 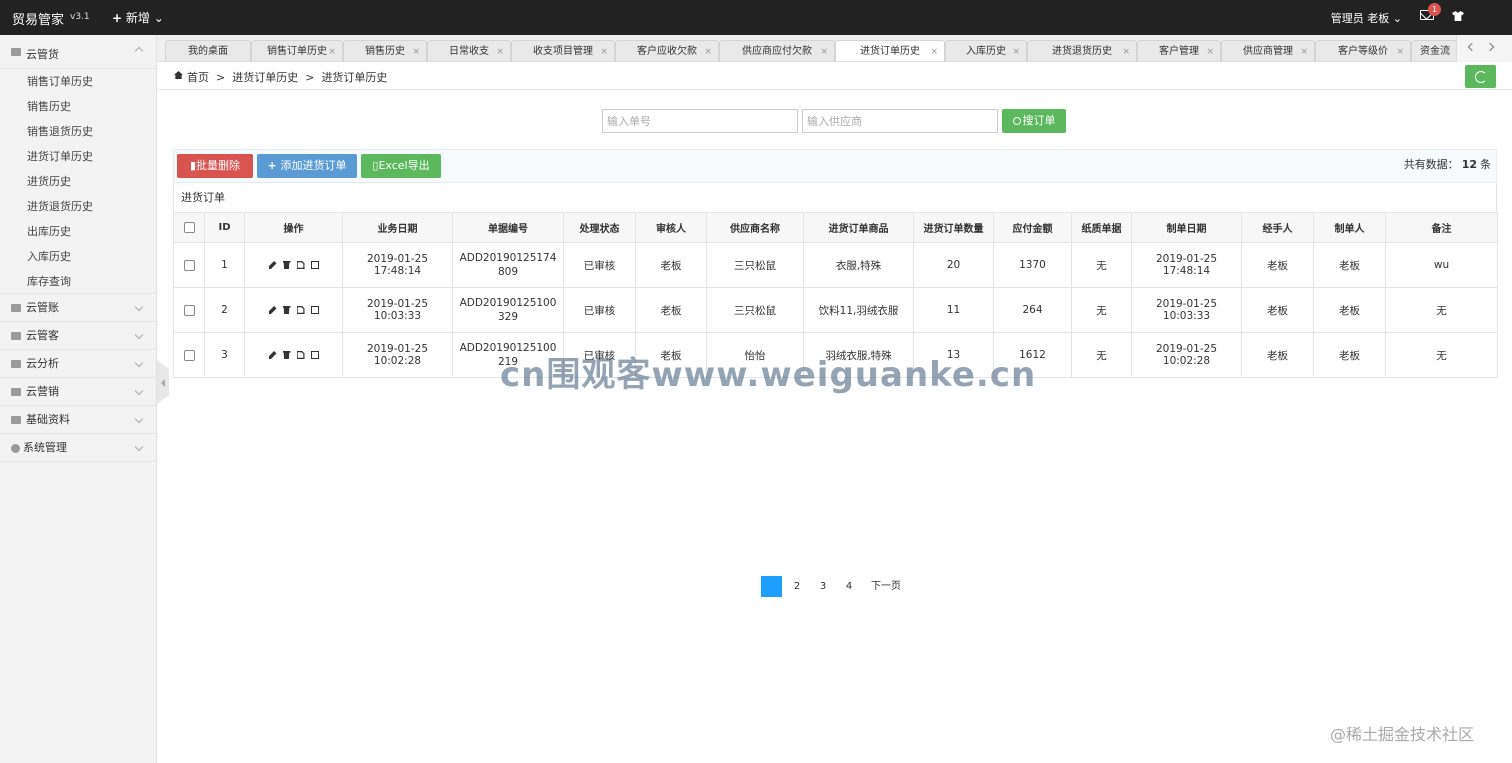 I want to click on cell-handler: 老板, so click(x=1277, y=310).